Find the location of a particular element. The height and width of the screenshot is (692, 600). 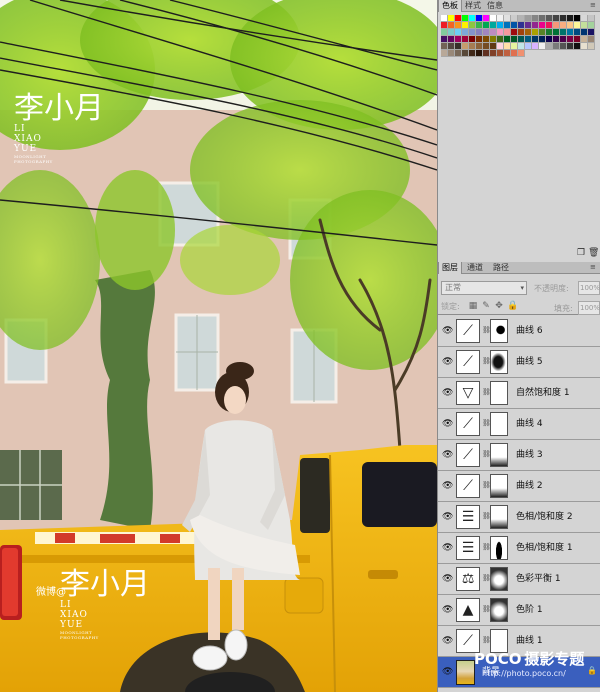

levels-adjustment-icon: ▲ is located at coordinates (468, 610).